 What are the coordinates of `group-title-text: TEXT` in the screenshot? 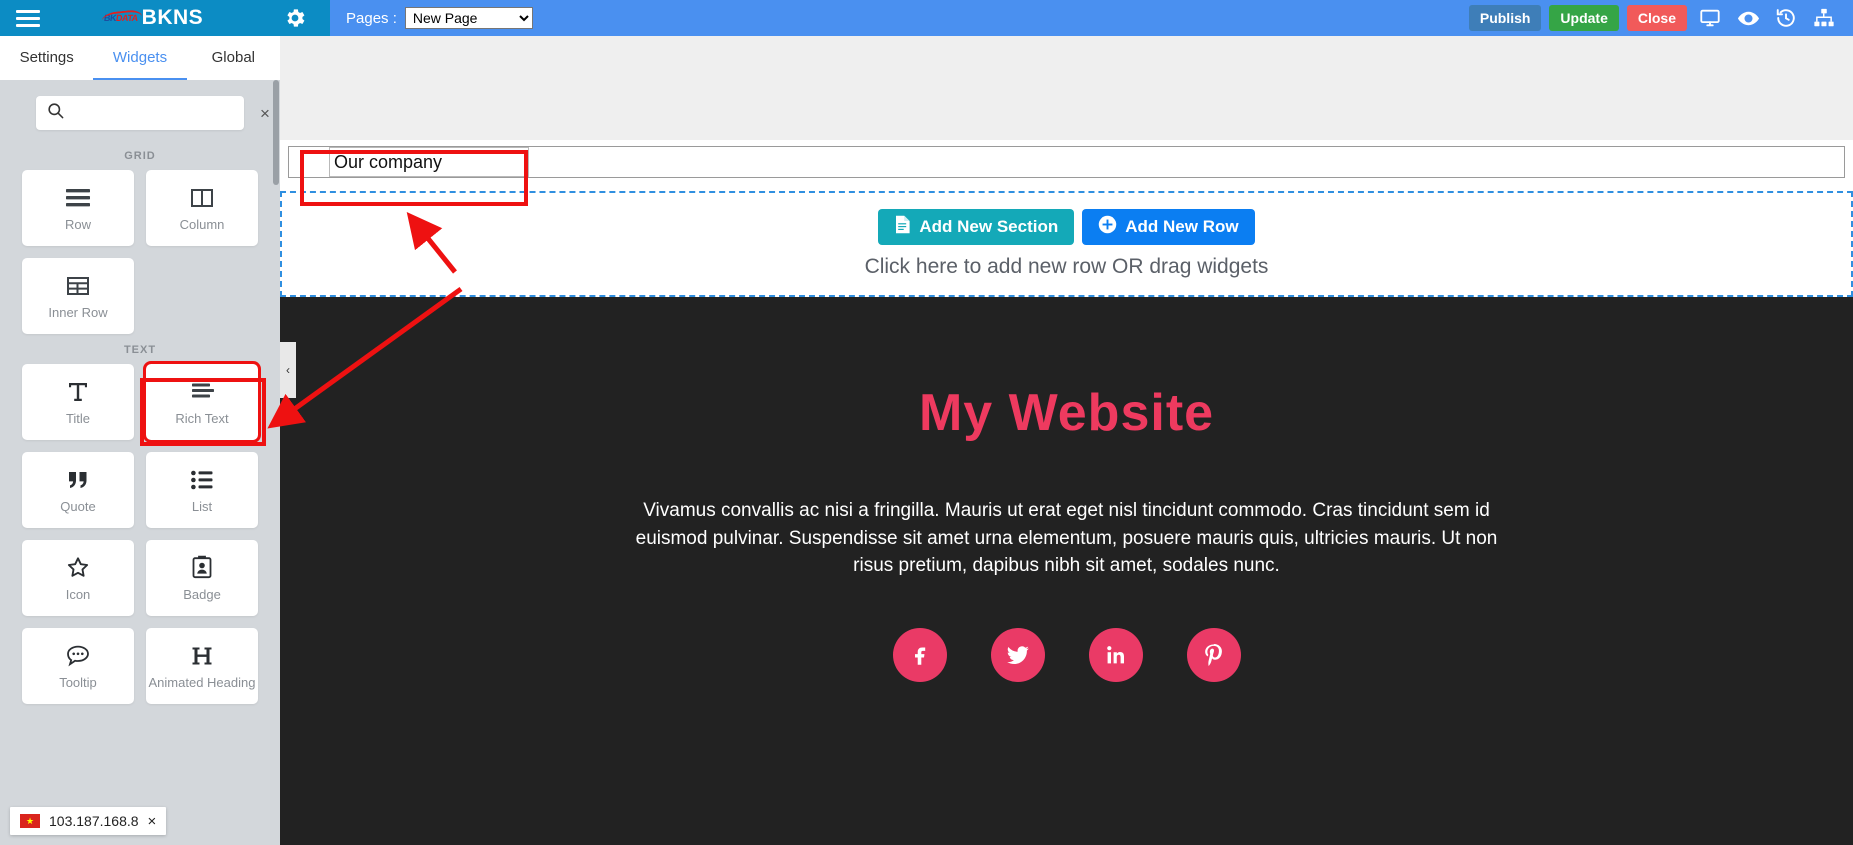 It's located at (140, 350).